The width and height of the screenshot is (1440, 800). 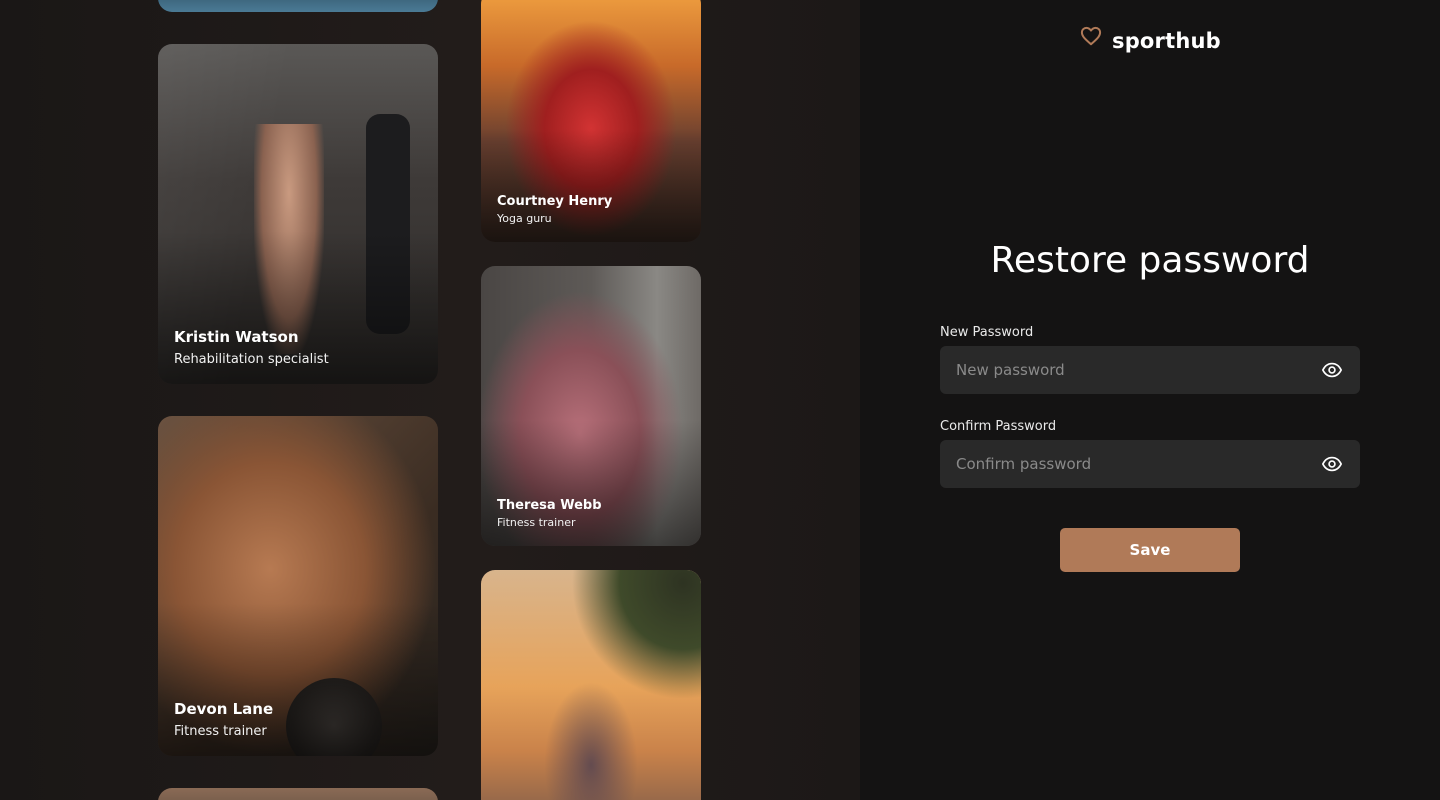 I want to click on new-password-input, so click(x=1130, y=370).